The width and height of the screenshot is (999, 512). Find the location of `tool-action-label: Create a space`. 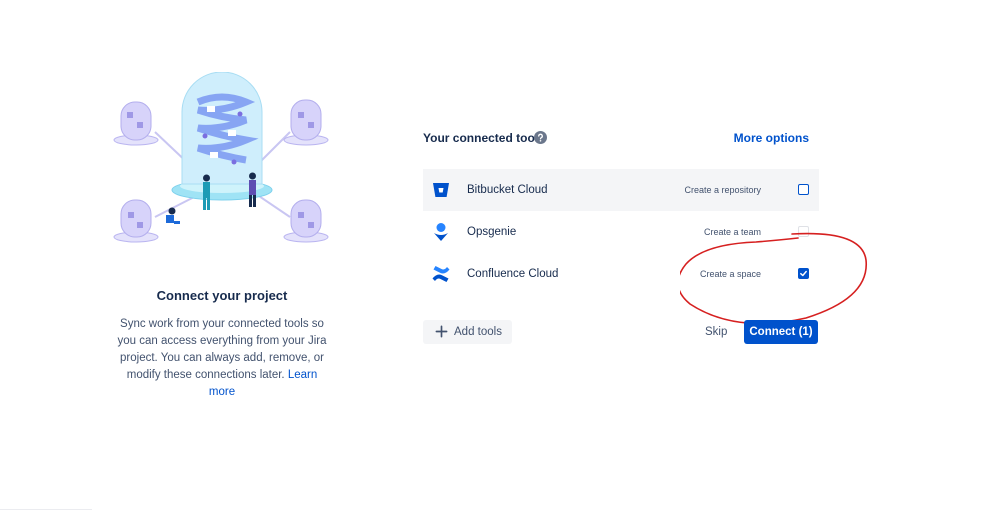

tool-action-label: Create a space is located at coordinates (730, 274).